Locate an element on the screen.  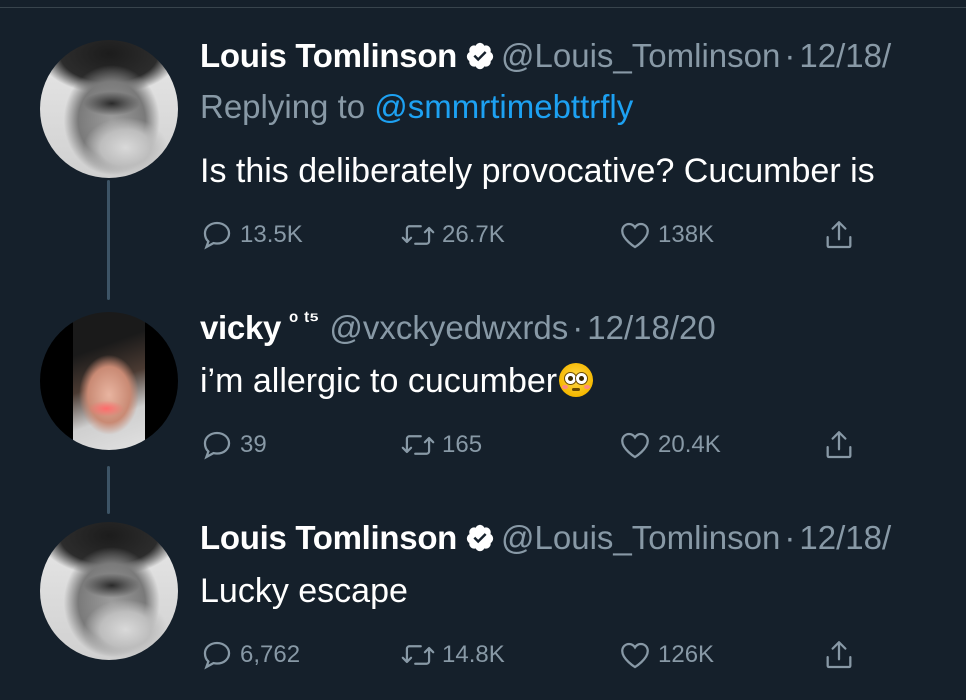
like-button: 138K is located at coordinates (666, 235).